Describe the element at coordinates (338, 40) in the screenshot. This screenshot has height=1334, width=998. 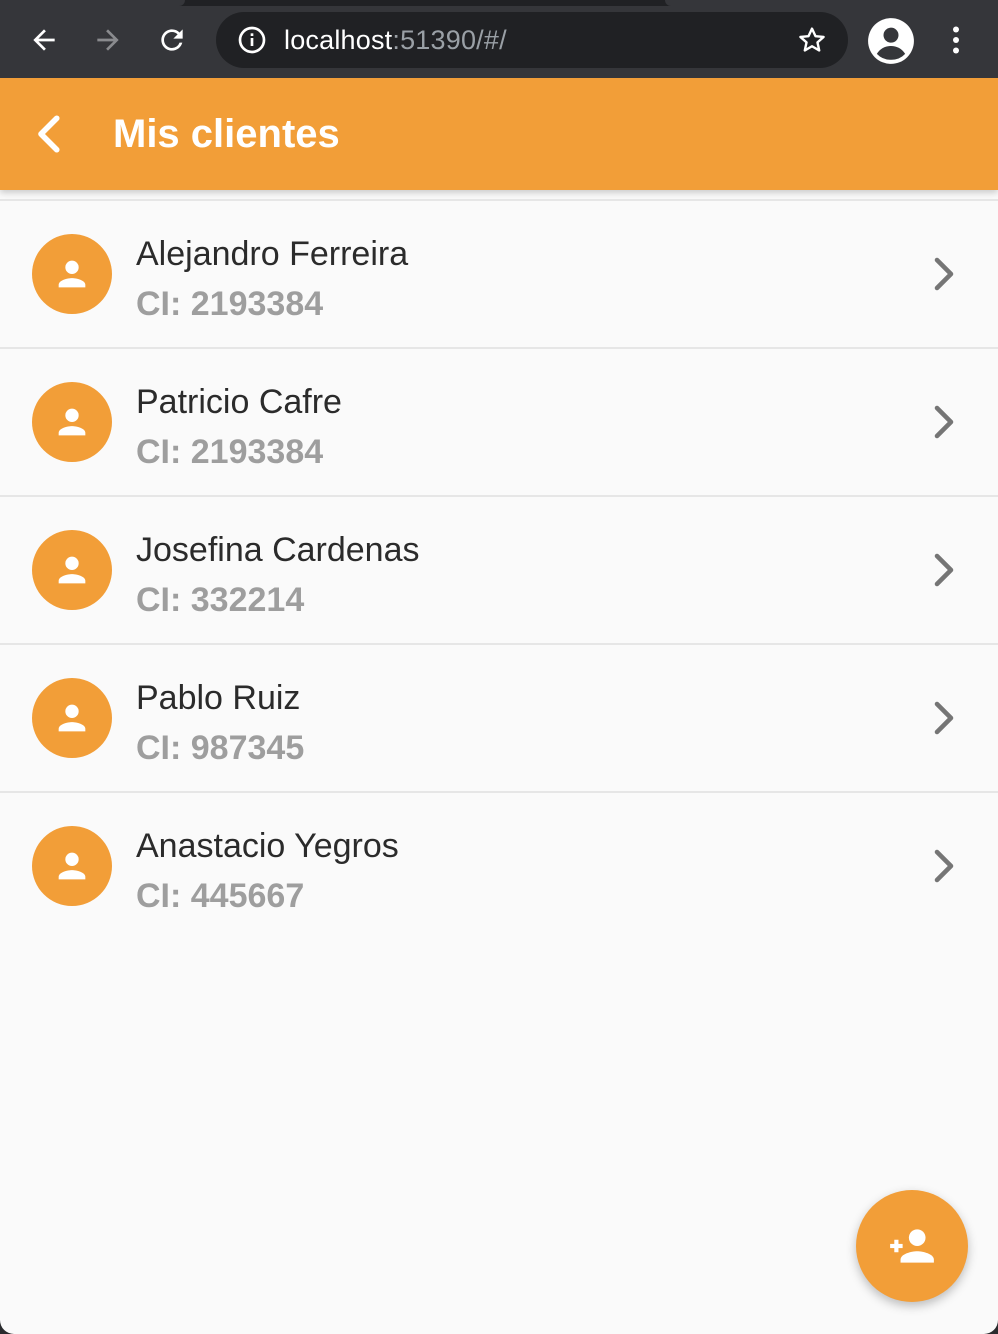
I see `url-host: localhost` at that location.